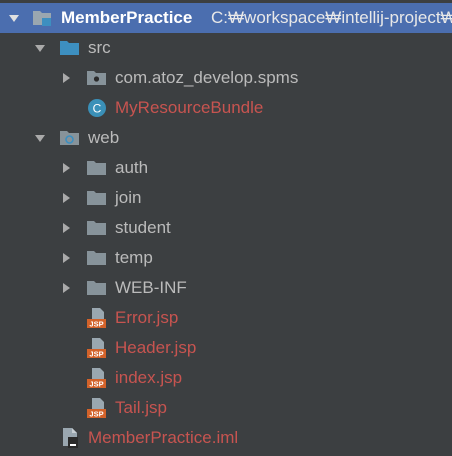  I want to click on tree-node-auth: auth, so click(226, 168).